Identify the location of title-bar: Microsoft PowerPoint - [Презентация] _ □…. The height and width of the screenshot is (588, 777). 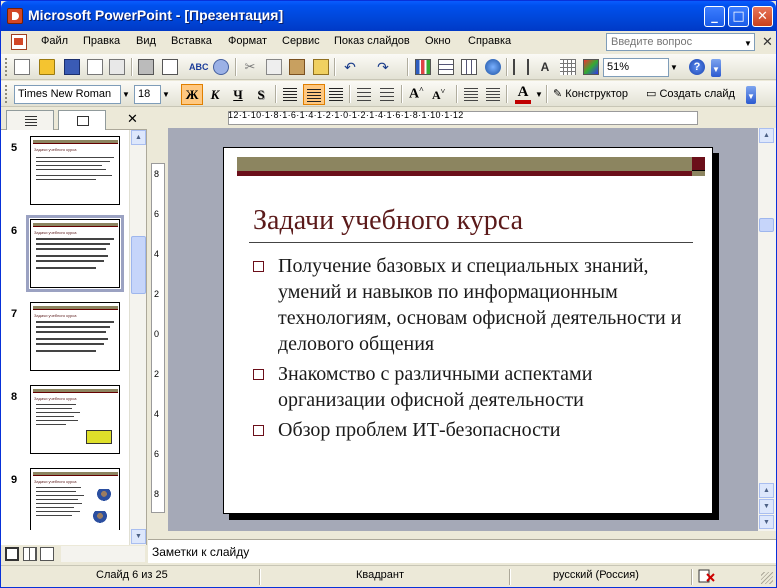
(388, 16).